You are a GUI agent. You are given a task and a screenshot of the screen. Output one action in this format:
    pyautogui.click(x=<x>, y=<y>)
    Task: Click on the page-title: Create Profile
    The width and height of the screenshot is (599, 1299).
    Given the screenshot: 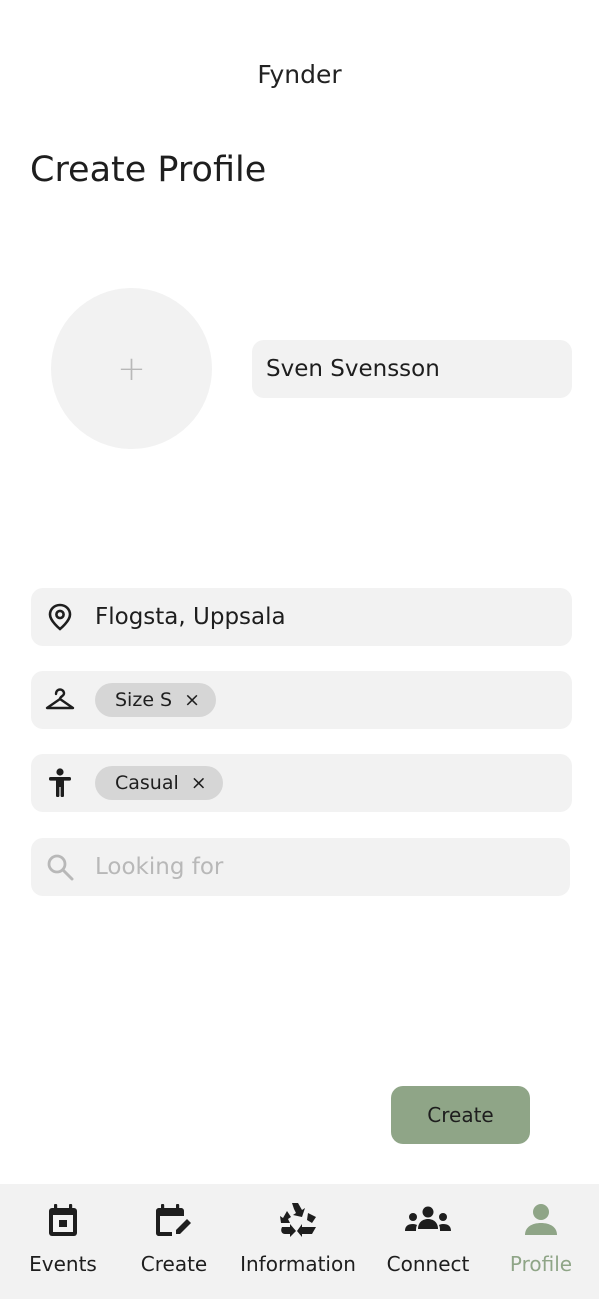 What is the action you would take?
    pyautogui.click(x=148, y=170)
    